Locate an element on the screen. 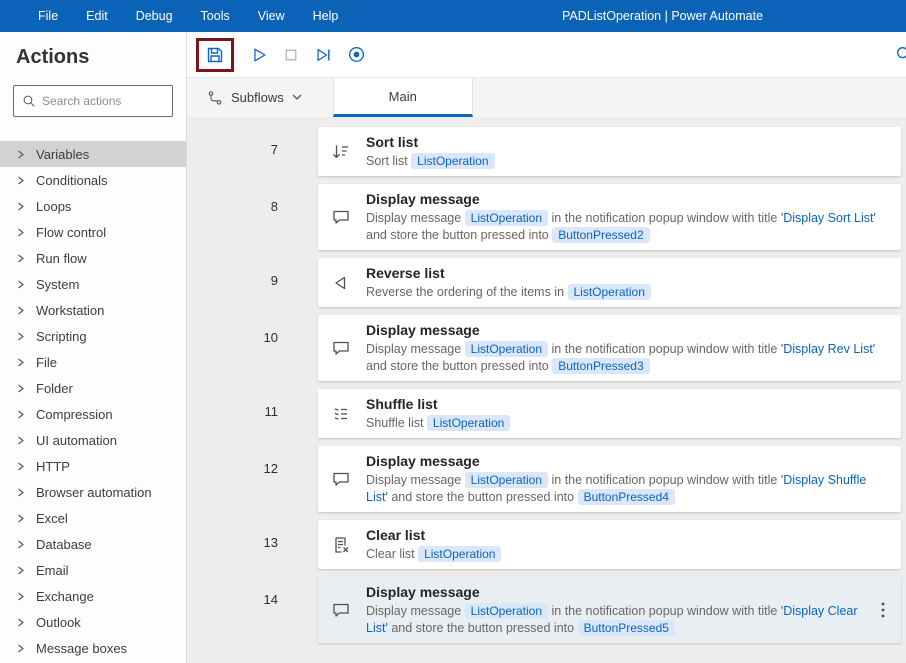  sidebar-item-email: Email is located at coordinates (93, 570).